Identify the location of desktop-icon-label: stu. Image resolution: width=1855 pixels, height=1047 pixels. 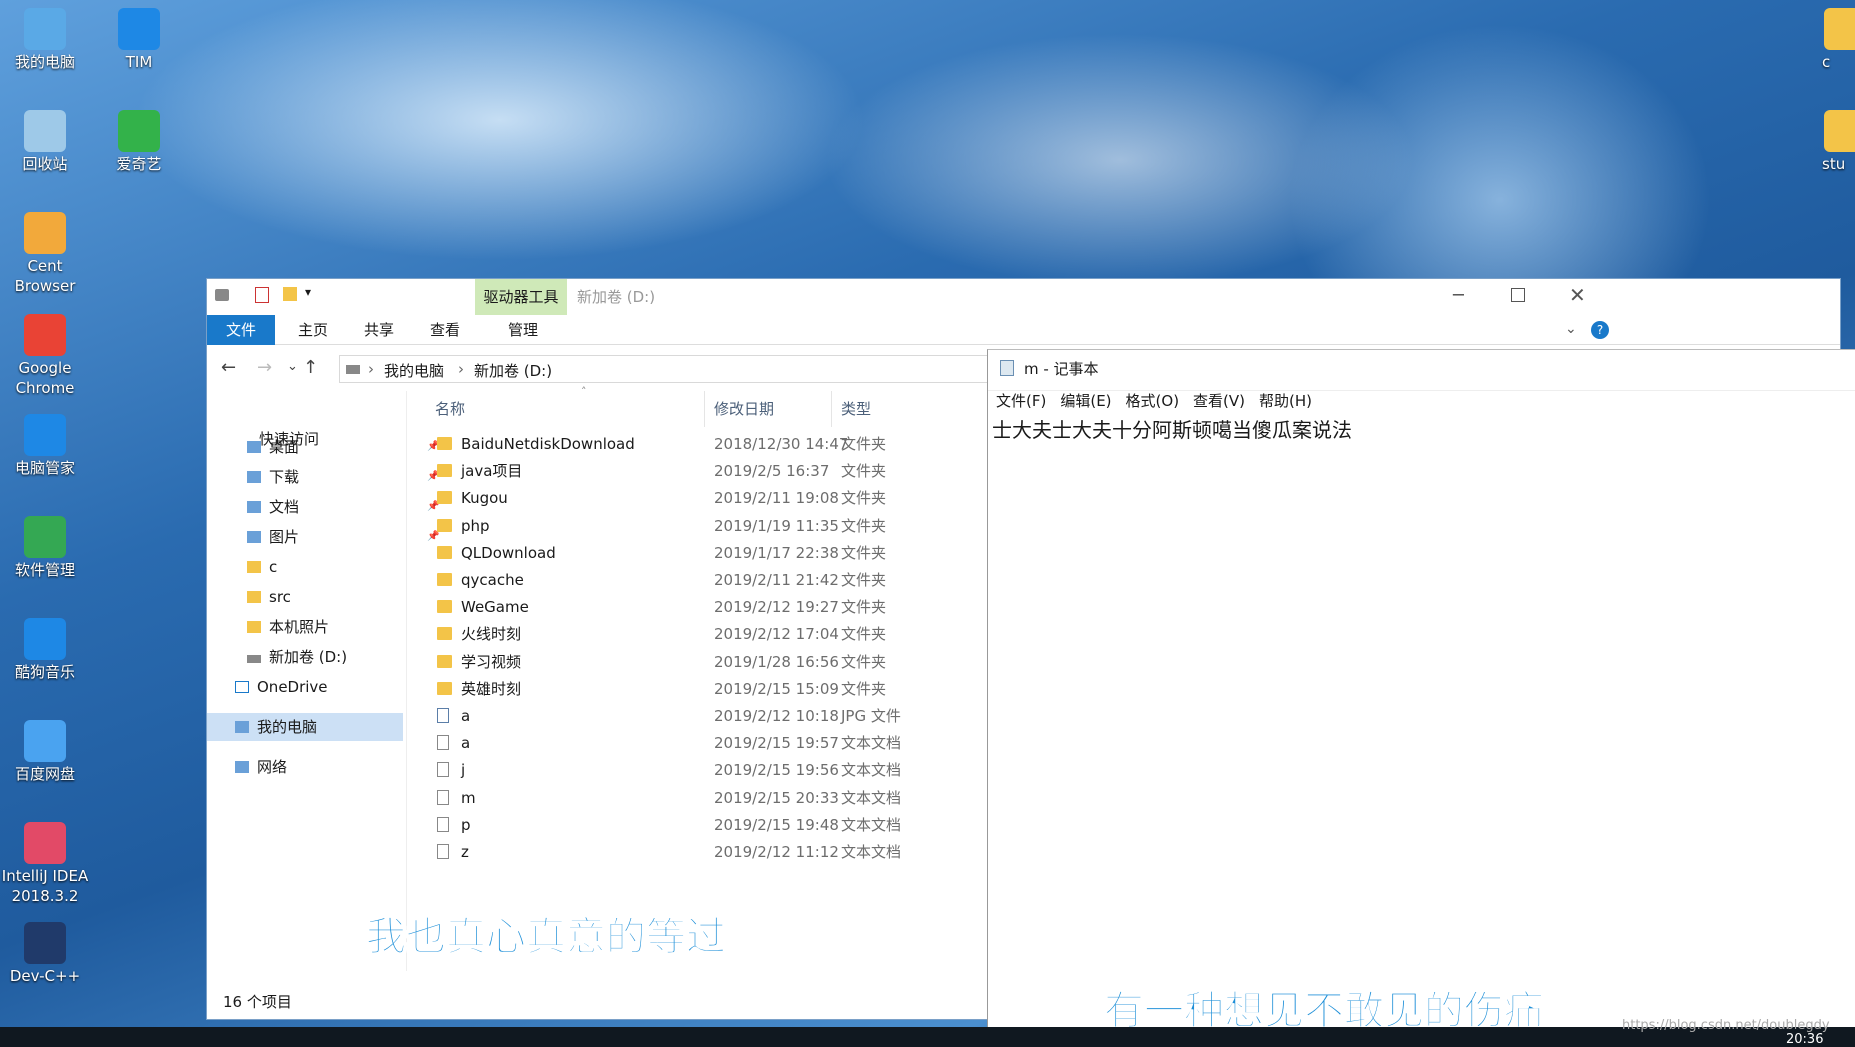
(1834, 164).